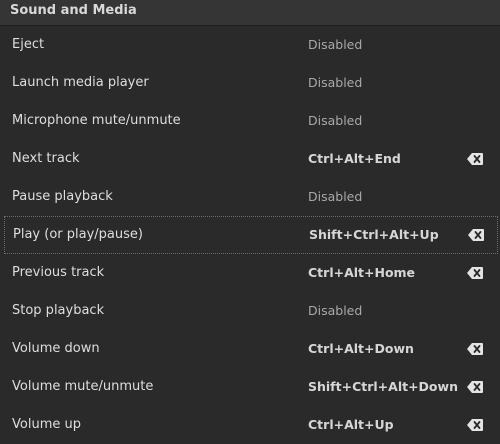  I want to click on shortcut-accelerator: Ctrl+Alt+End, so click(354, 158).